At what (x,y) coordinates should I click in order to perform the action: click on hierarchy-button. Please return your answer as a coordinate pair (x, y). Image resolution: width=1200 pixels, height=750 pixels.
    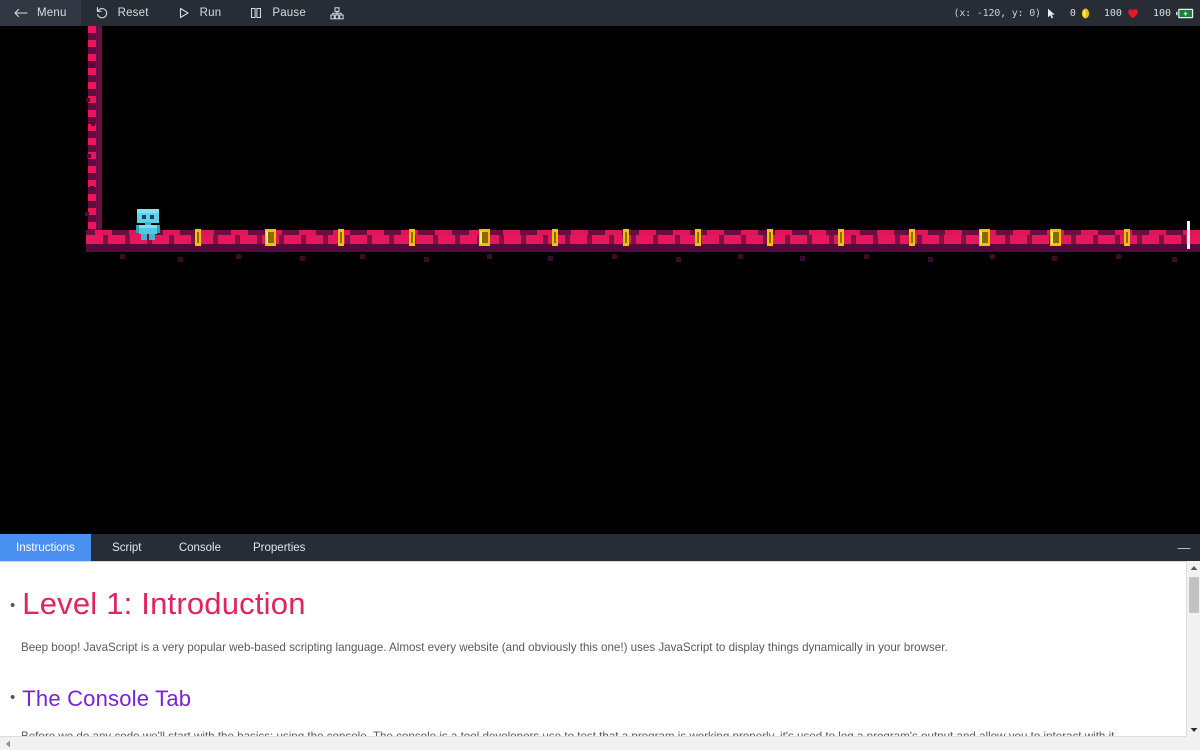
    Looking at the image, I should click on (337, 13).